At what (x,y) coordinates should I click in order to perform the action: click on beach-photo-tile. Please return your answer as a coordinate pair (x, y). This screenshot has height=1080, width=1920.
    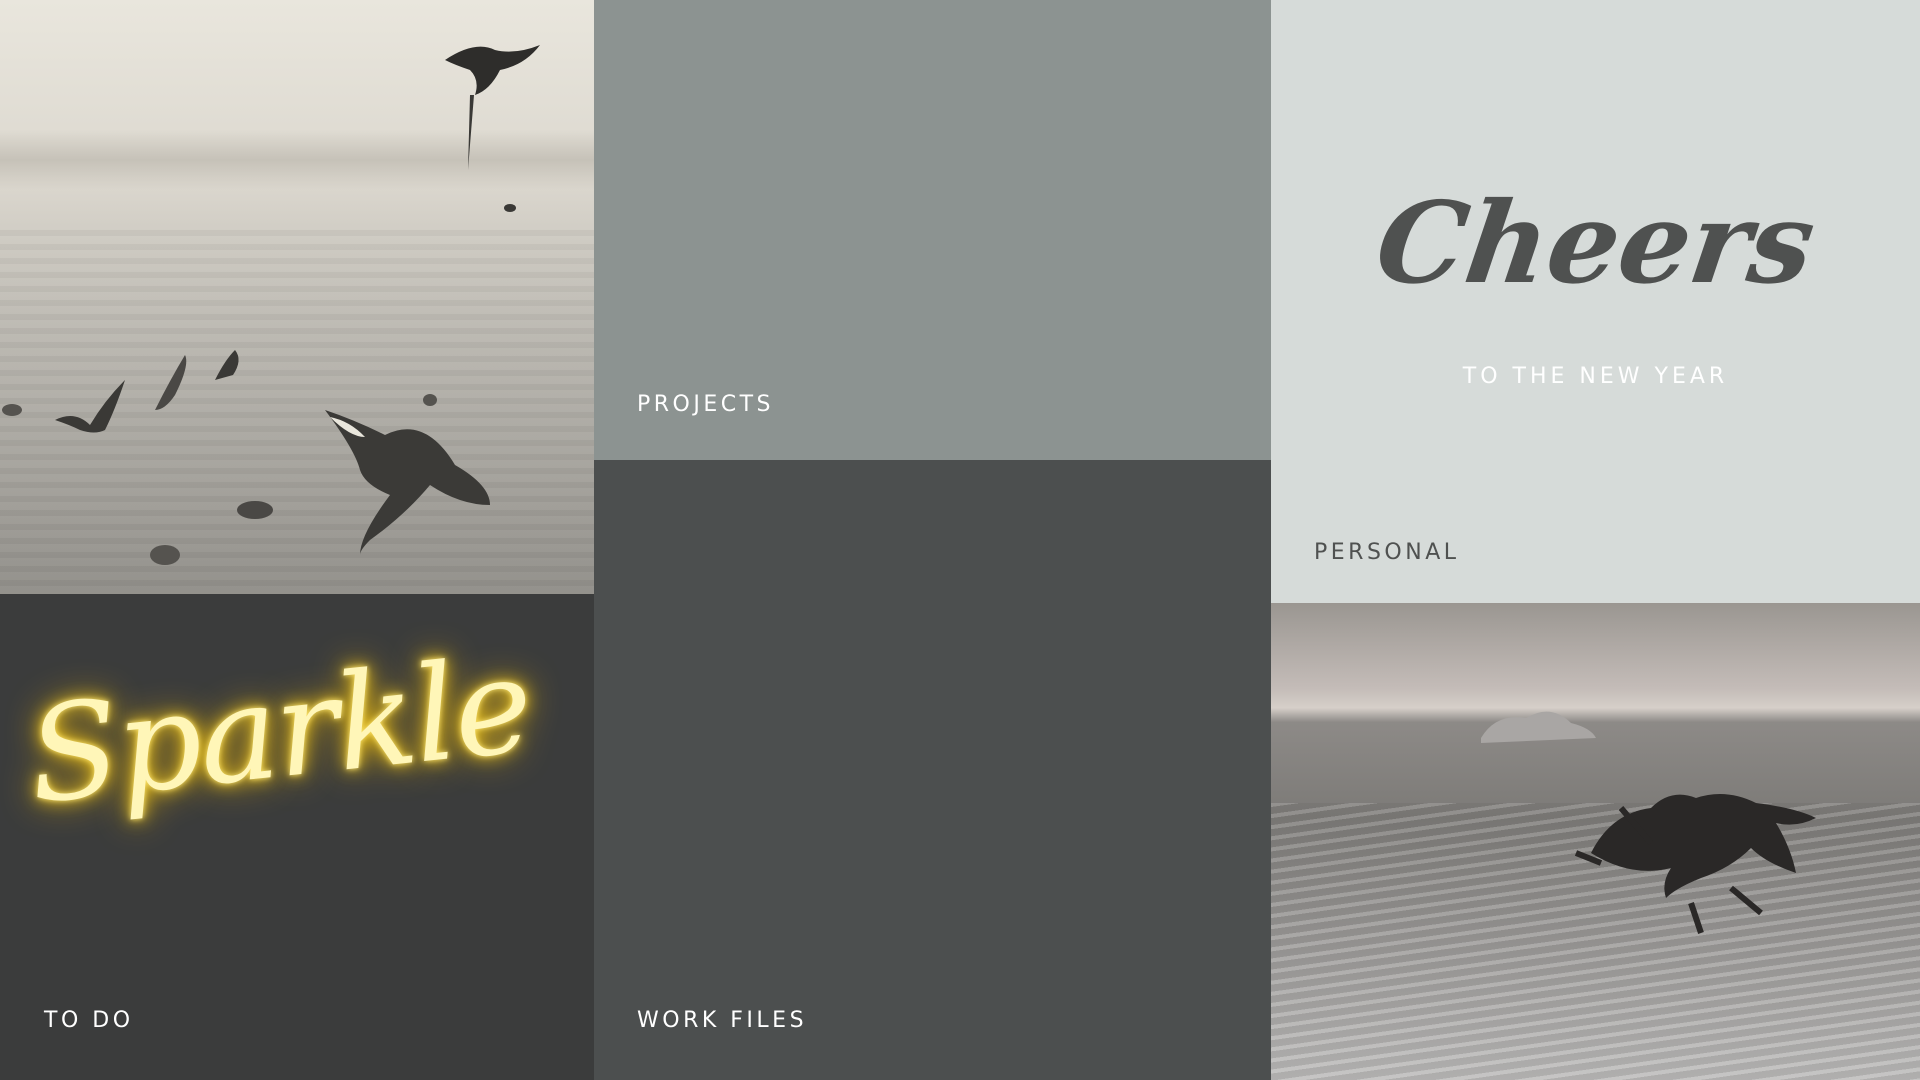
    Looking at the image, I should click on (1595, 841).